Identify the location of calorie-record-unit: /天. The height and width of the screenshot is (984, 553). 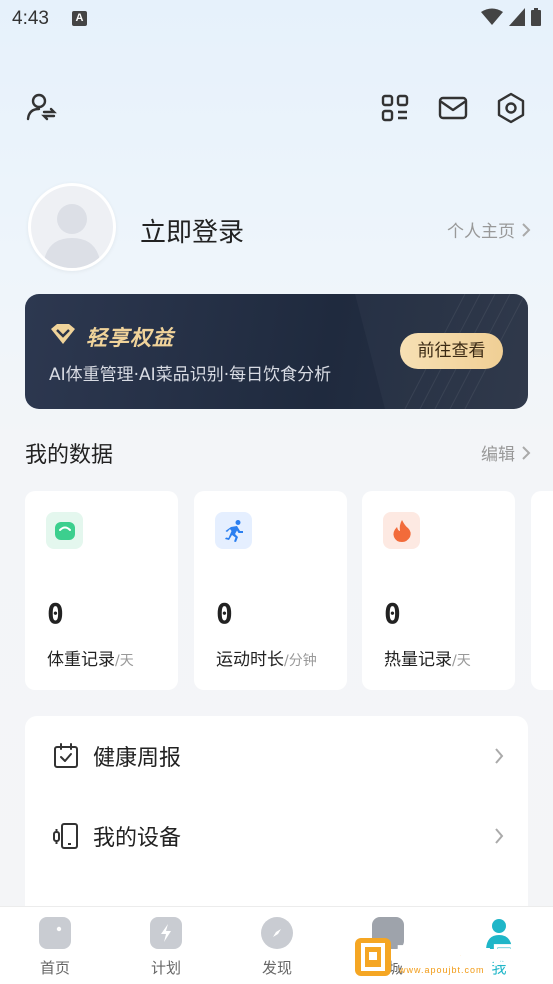
(461, 661).